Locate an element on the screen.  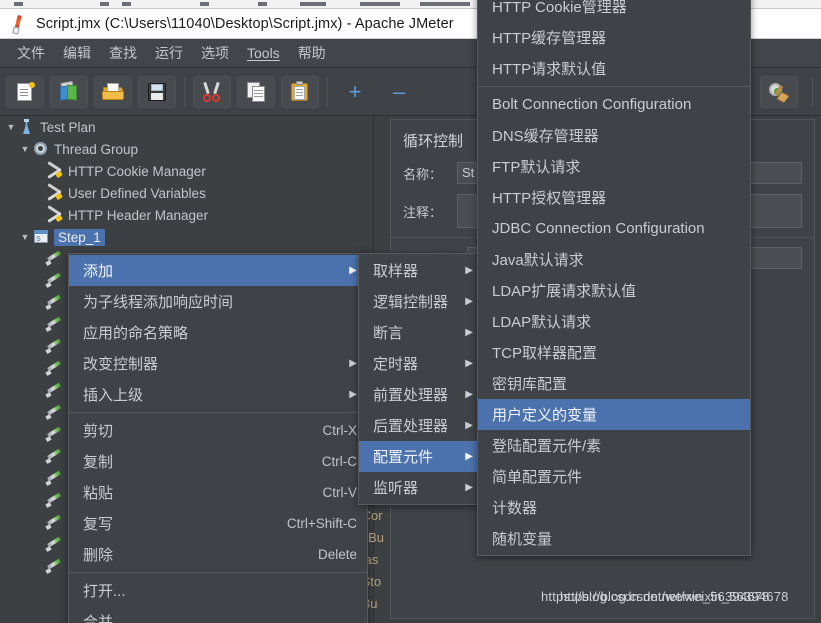
open-button is located at coordinates (113, 91).